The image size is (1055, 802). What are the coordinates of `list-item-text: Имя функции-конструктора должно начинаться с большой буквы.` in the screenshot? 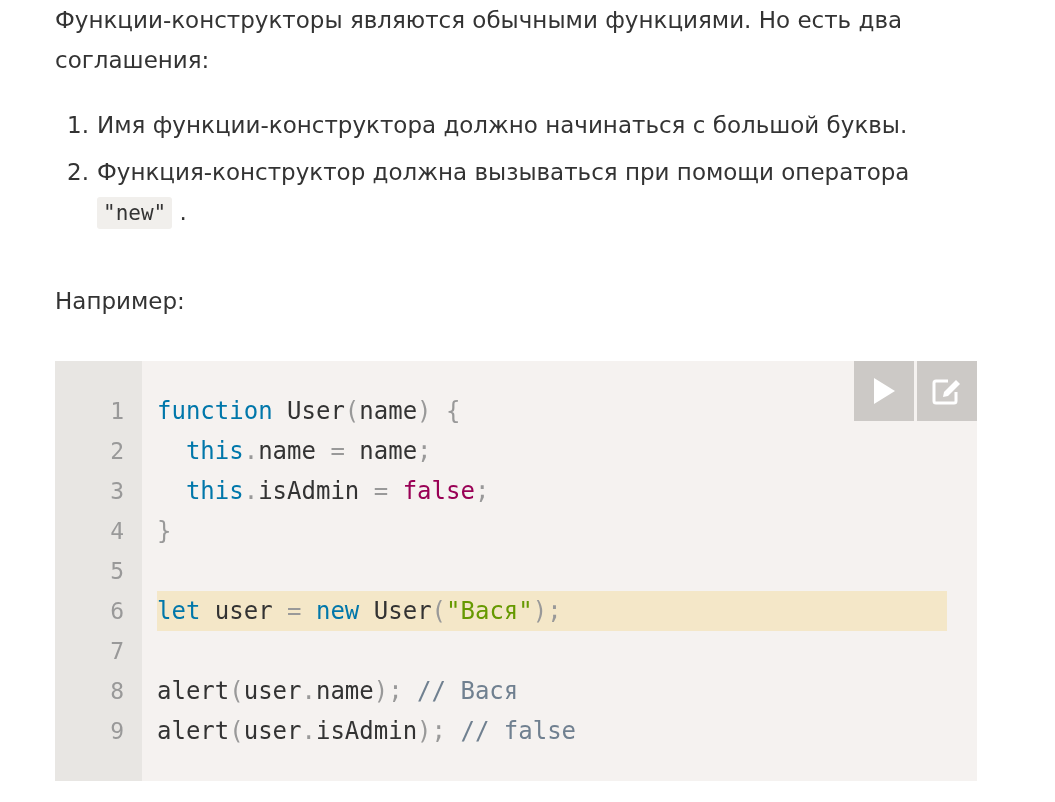 It's located at (502, 125).